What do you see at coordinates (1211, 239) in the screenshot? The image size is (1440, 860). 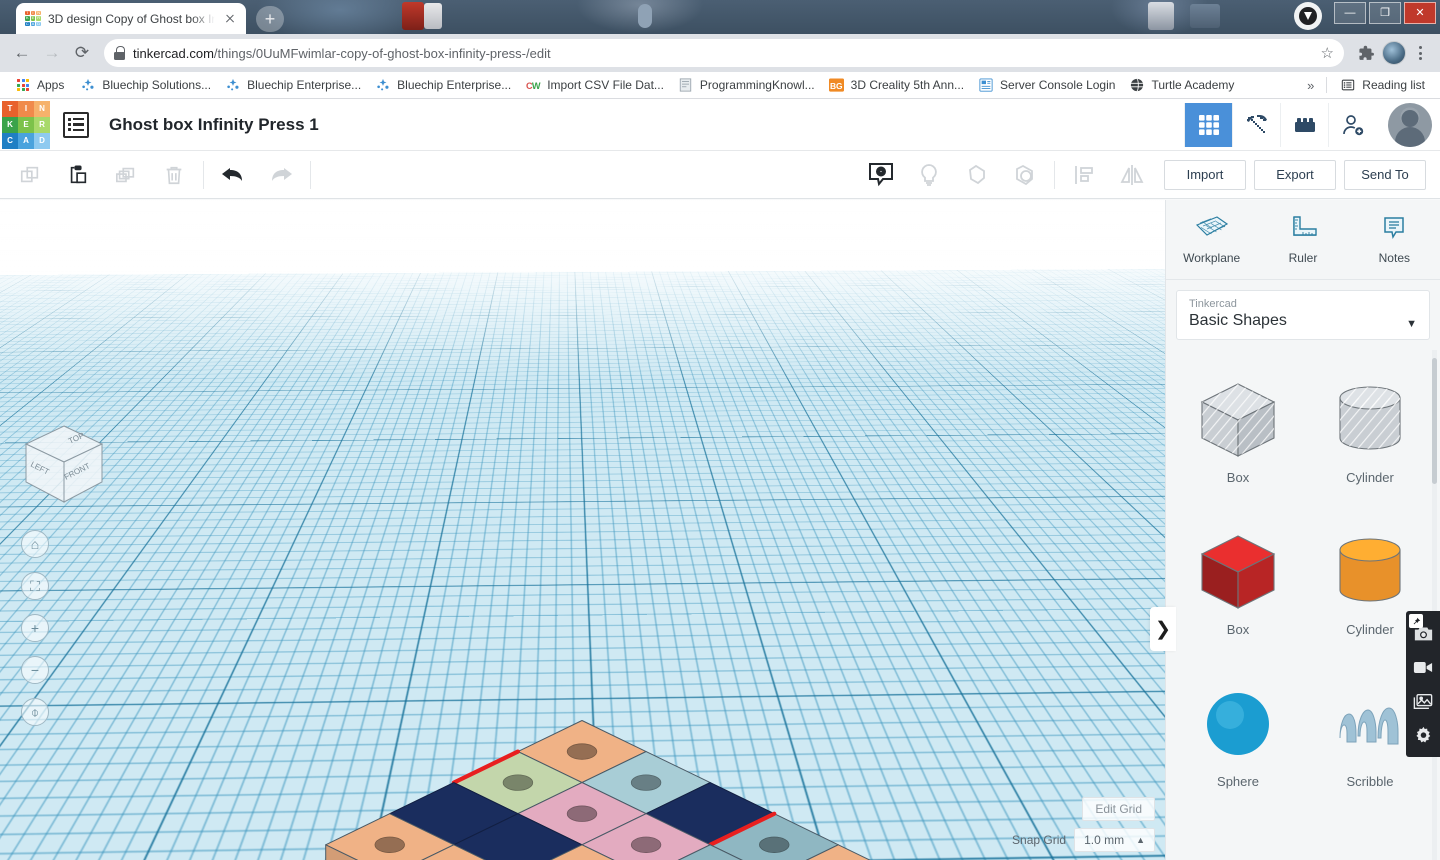 I see `workplane-tool: Workplane` at bounding box center [1211, 239].